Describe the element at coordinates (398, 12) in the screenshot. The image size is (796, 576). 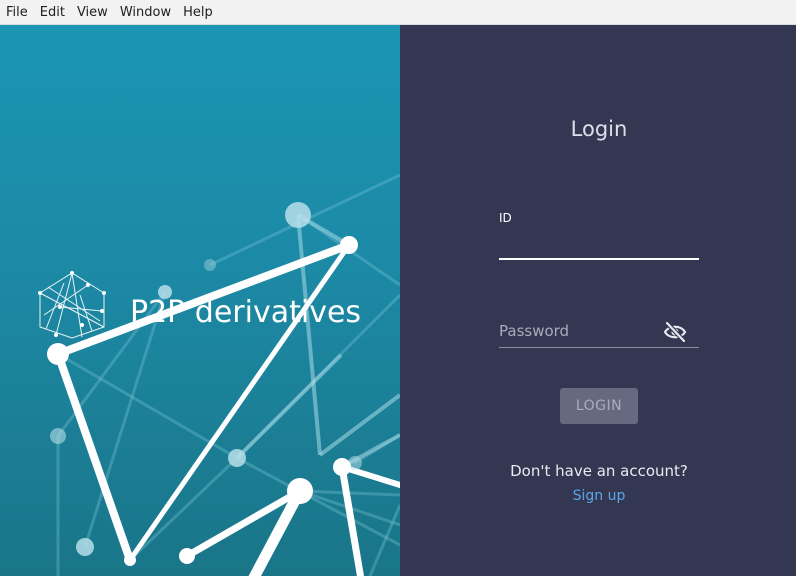
I see `menu-bar: File Edit View Window Help` at that location.